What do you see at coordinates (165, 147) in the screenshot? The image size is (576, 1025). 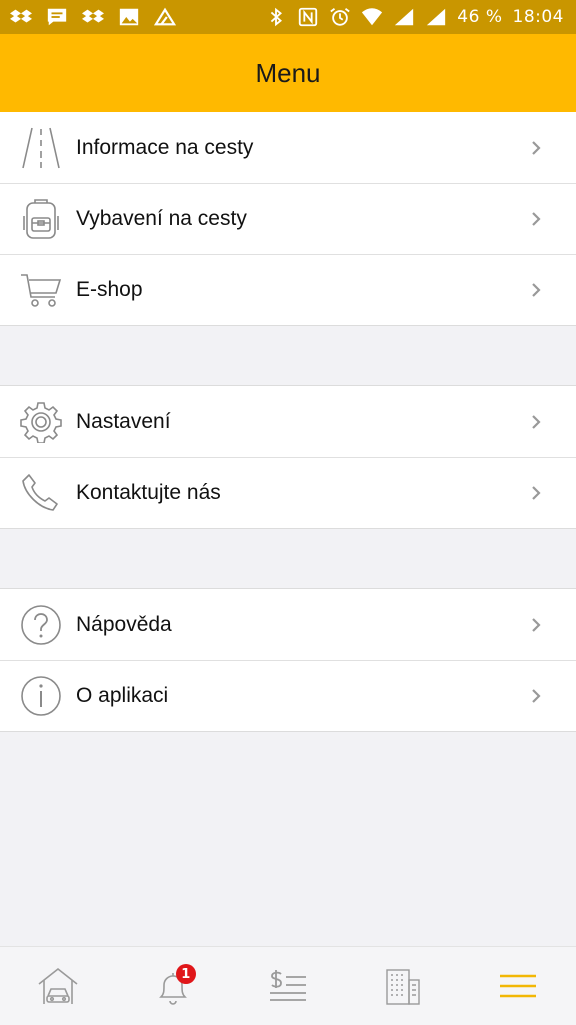 I see `menu-item-label: Informace na cesty` at bounding box center [165, 147].